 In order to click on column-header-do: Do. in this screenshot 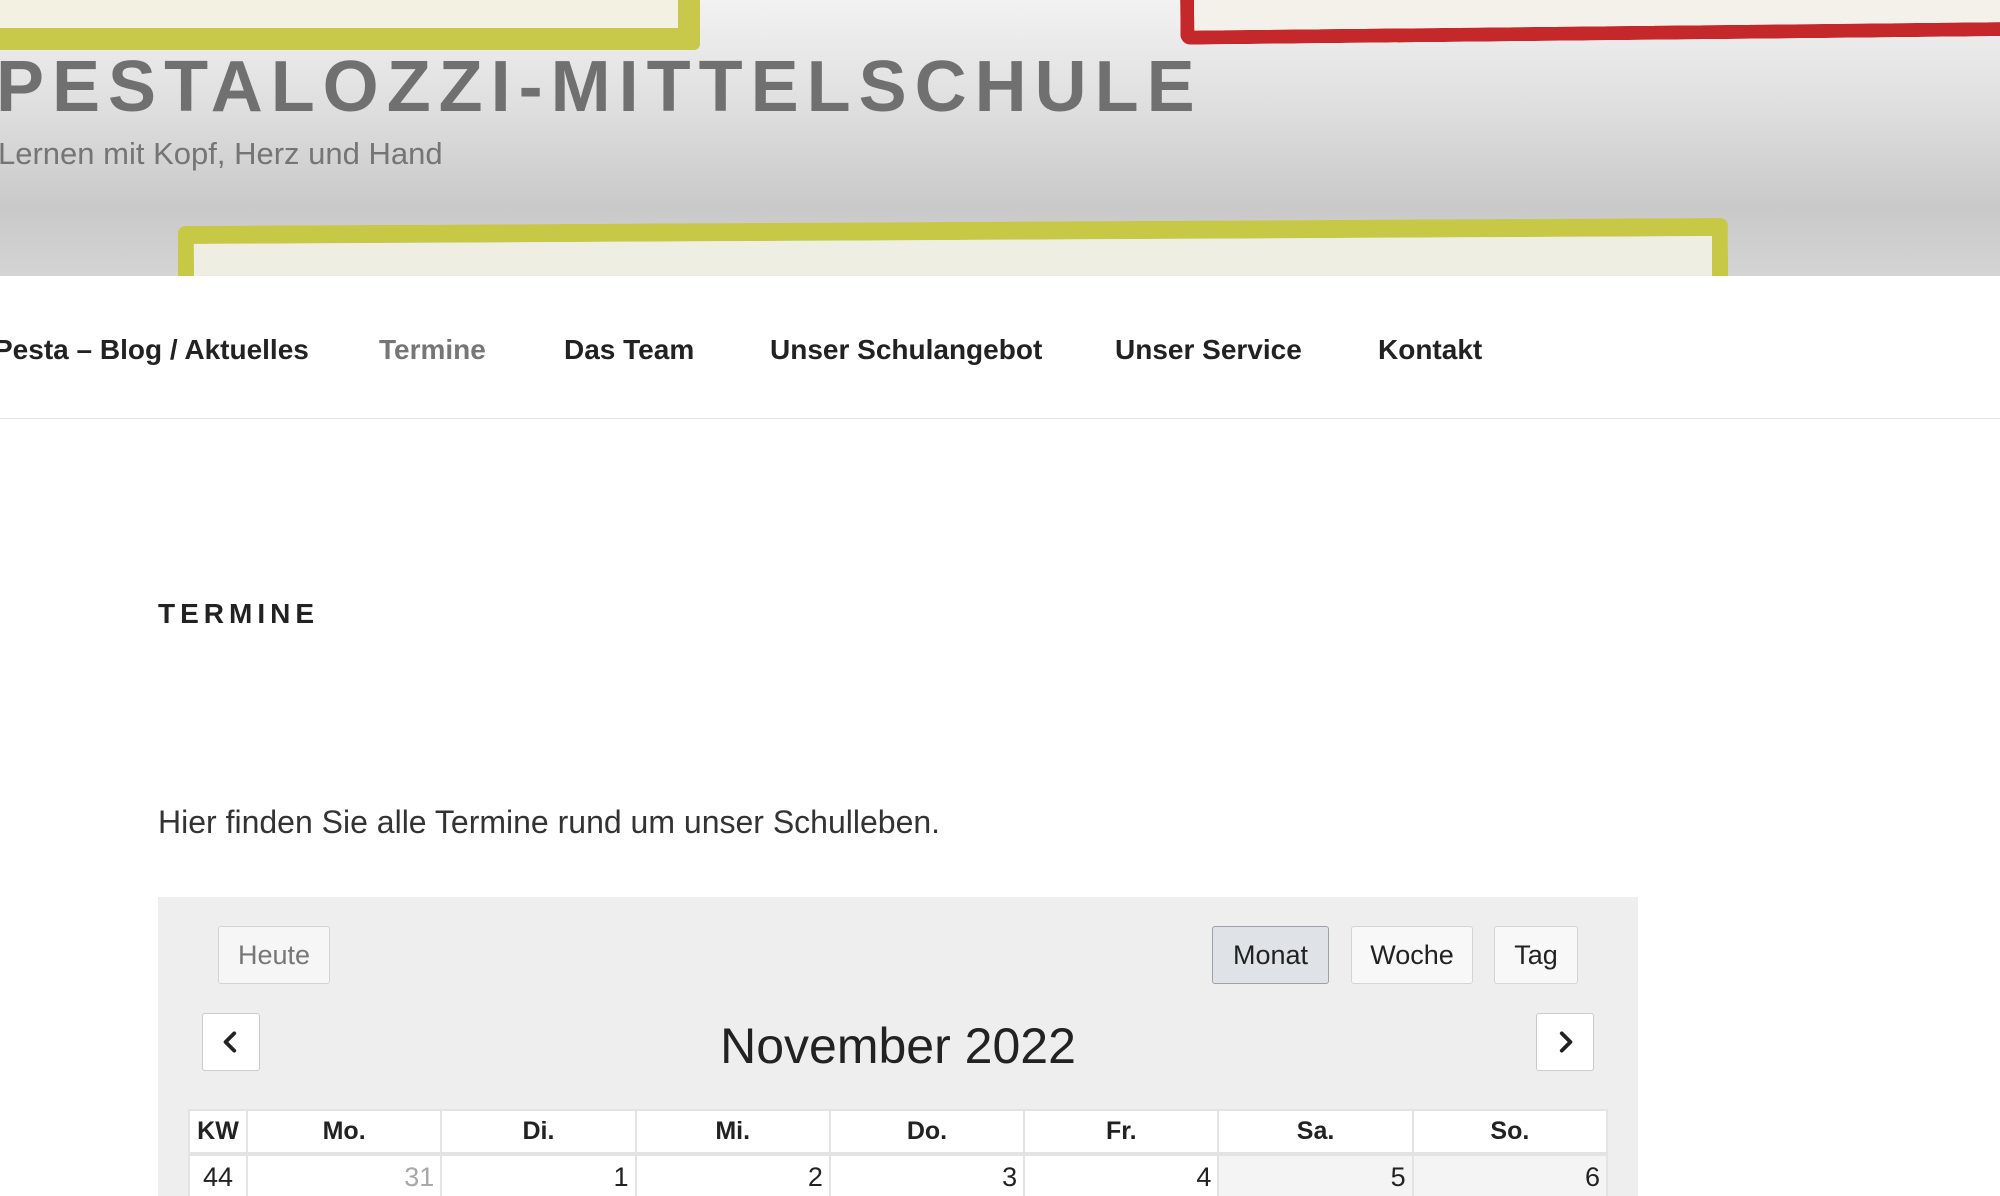, I will do `click(927, 1132)`.